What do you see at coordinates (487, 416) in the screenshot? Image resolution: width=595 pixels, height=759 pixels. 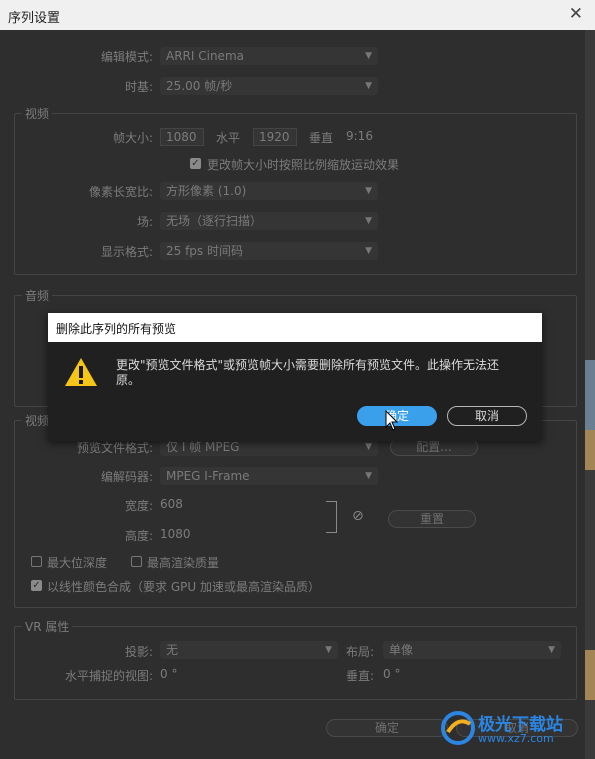 I see `alert-cancel-button: 取消` at bounding box center [487, 416].